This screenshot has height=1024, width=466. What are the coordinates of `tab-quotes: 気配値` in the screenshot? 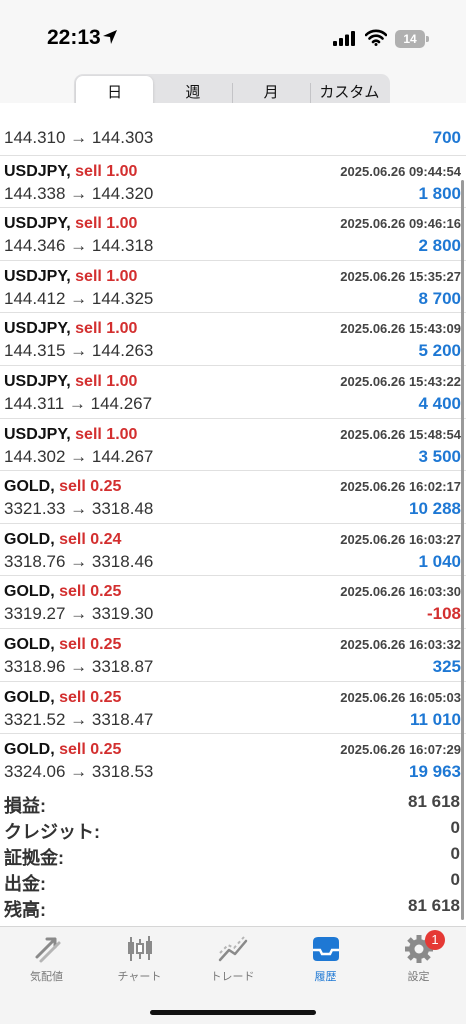 It's located at (46, 963).